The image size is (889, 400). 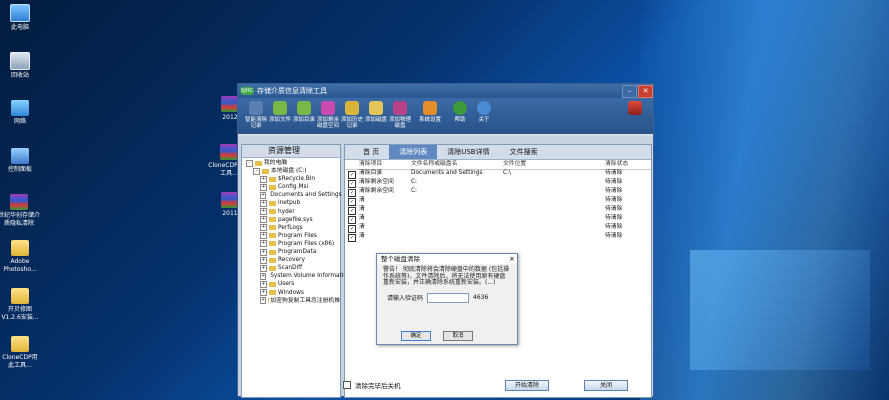 I want to click on cell-name: Documents and Settings, so click(x=447, y=172).